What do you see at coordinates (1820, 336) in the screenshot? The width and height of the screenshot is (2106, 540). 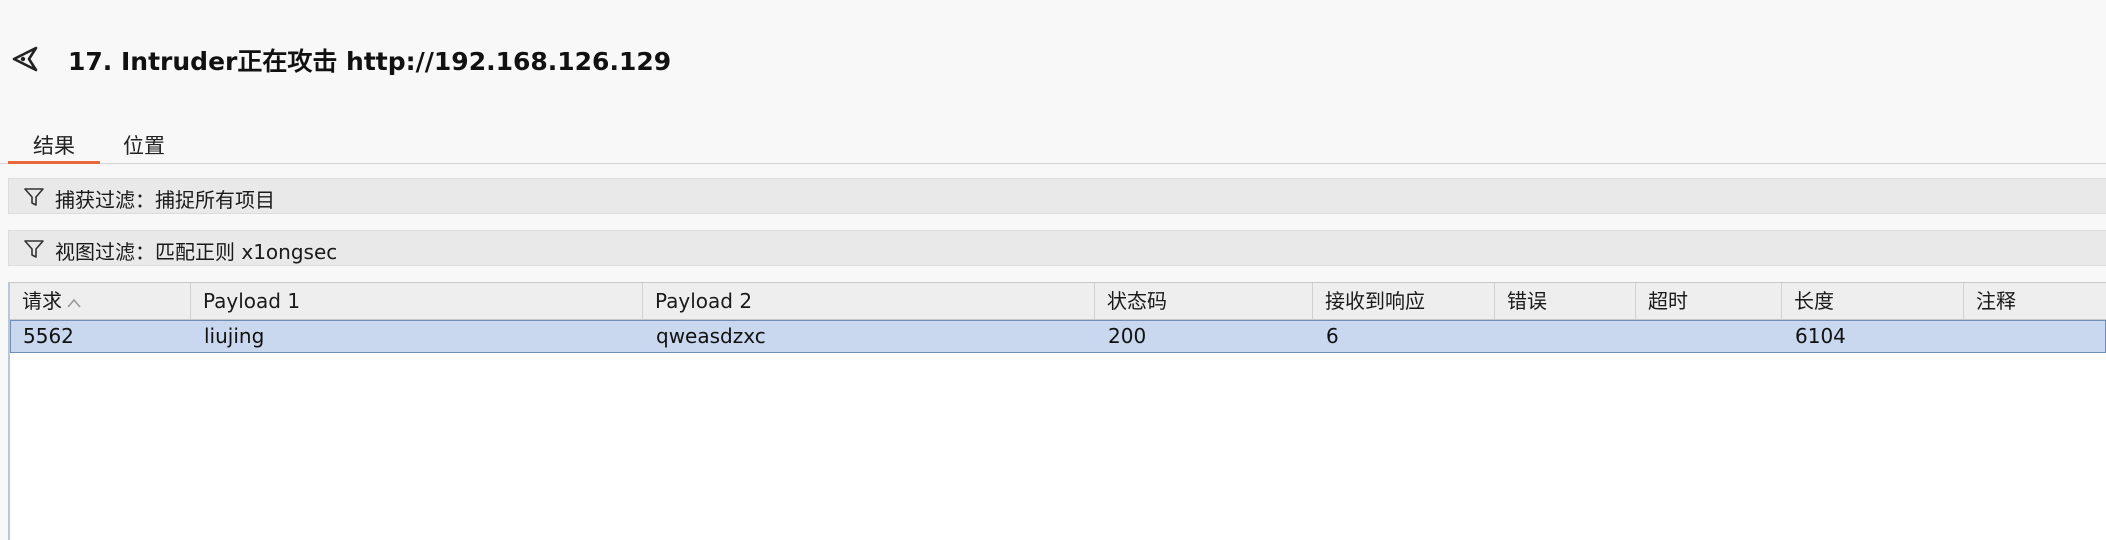 I see `cell-length: 6104` at bounding box center [1820, 336].